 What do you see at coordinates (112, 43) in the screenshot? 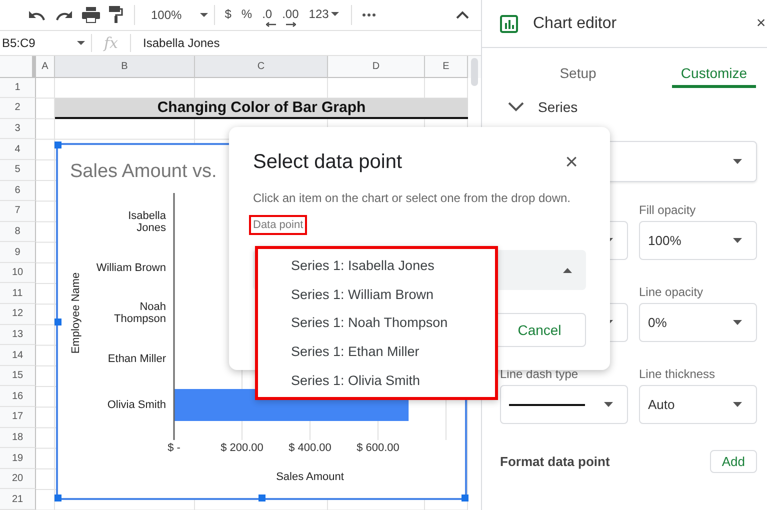
I see `fx-label: fx` at bounding box center [112, 43].